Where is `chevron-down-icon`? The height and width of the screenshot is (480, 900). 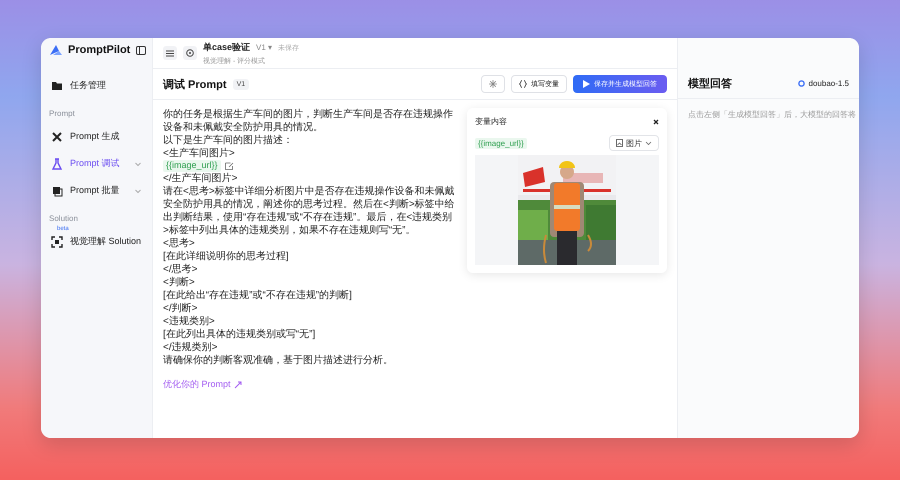
chevron-down-icon is located at coordinates (648, 143).